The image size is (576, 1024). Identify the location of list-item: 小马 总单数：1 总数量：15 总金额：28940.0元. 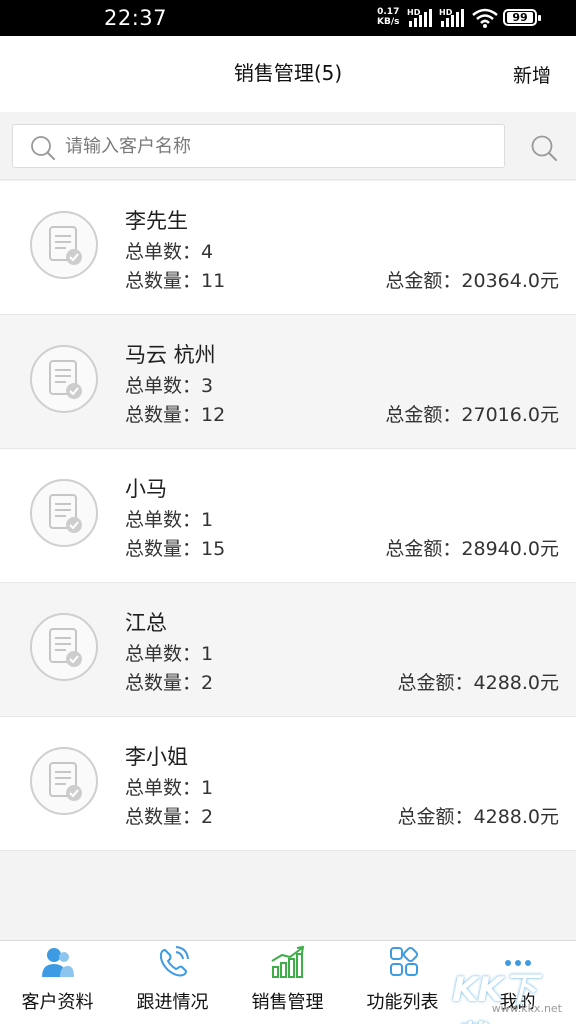
(288, 516).